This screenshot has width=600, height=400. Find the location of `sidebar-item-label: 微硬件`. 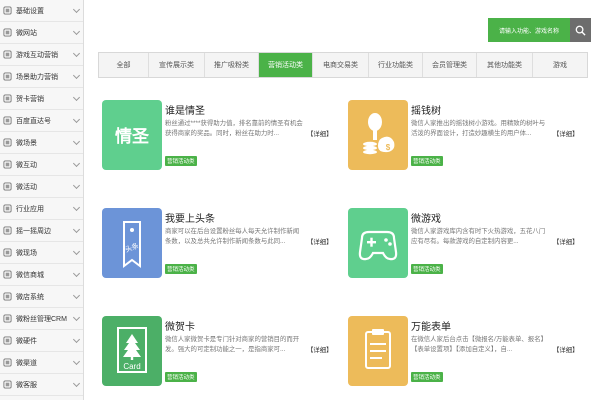

sidebar-item-label: 微硬件 is located at coordinates (26, 341).